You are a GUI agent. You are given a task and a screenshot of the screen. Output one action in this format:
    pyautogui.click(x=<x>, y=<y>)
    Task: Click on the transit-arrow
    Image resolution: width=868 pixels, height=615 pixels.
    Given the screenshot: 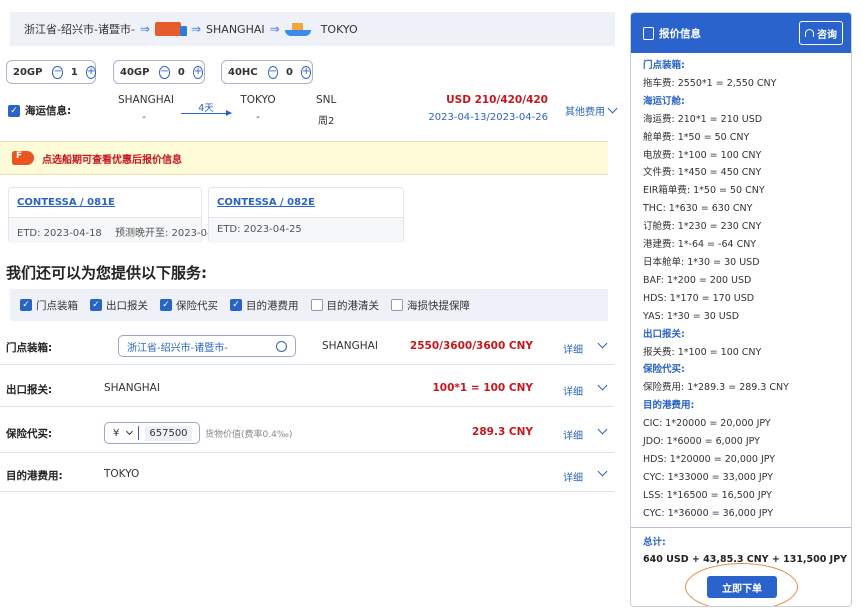 What is the action you would take?
    pyautogui.click(x=206, y=113)
    